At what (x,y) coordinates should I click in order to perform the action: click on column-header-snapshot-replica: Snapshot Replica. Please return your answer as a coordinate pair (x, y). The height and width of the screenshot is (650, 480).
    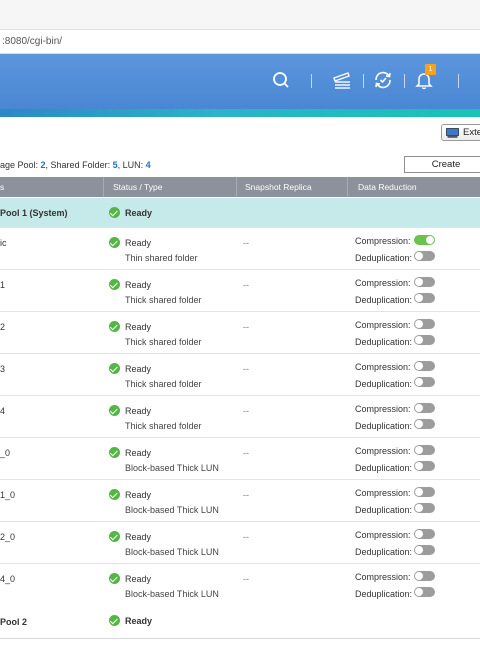
    Looking at the image, I should click on (278, 187).